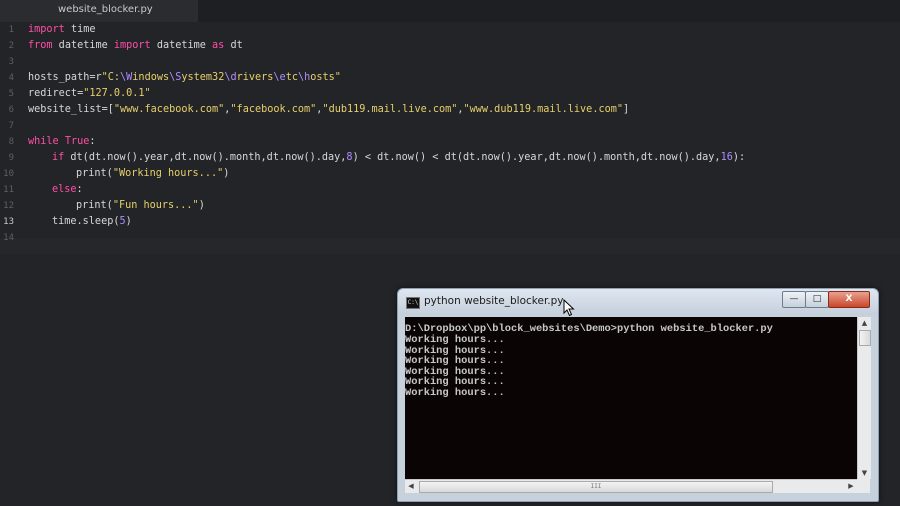 This screenshot has height=506, width=900. I want to click on scroll-down-arrow-icon: ▼, so click(864, 473).